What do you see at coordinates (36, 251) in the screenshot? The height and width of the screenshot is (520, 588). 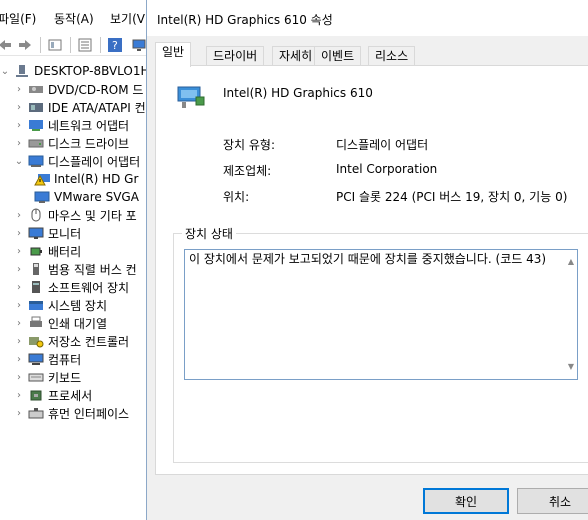 I see `battery-icon` at bounding box center [36, 251].